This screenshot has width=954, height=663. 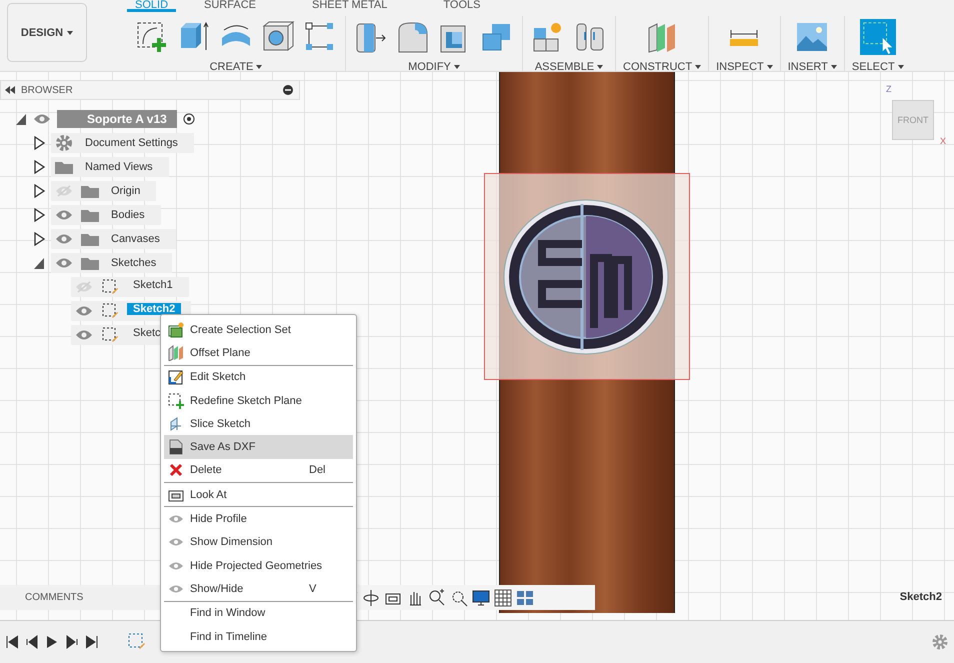 What do you see at coordinates (258, 377) in the screenshot?
I see `menu-item: Edit Sketch` at bounding box center [258, 377].